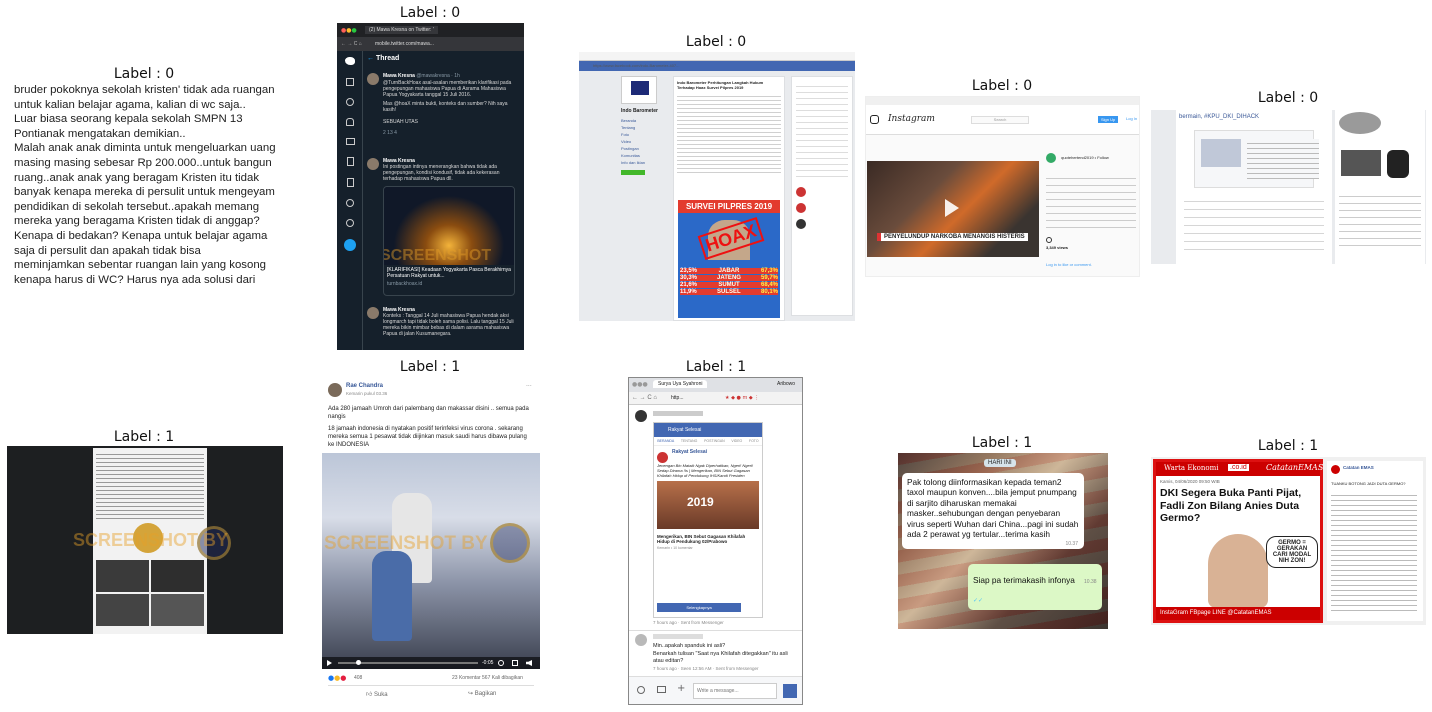 Image resolution: width=1432 pixels, height=712 pixels. Describe the element at coordinates (1002, 86) in the screenshot. I see `thumb-label-4: Label : 0` at that location.